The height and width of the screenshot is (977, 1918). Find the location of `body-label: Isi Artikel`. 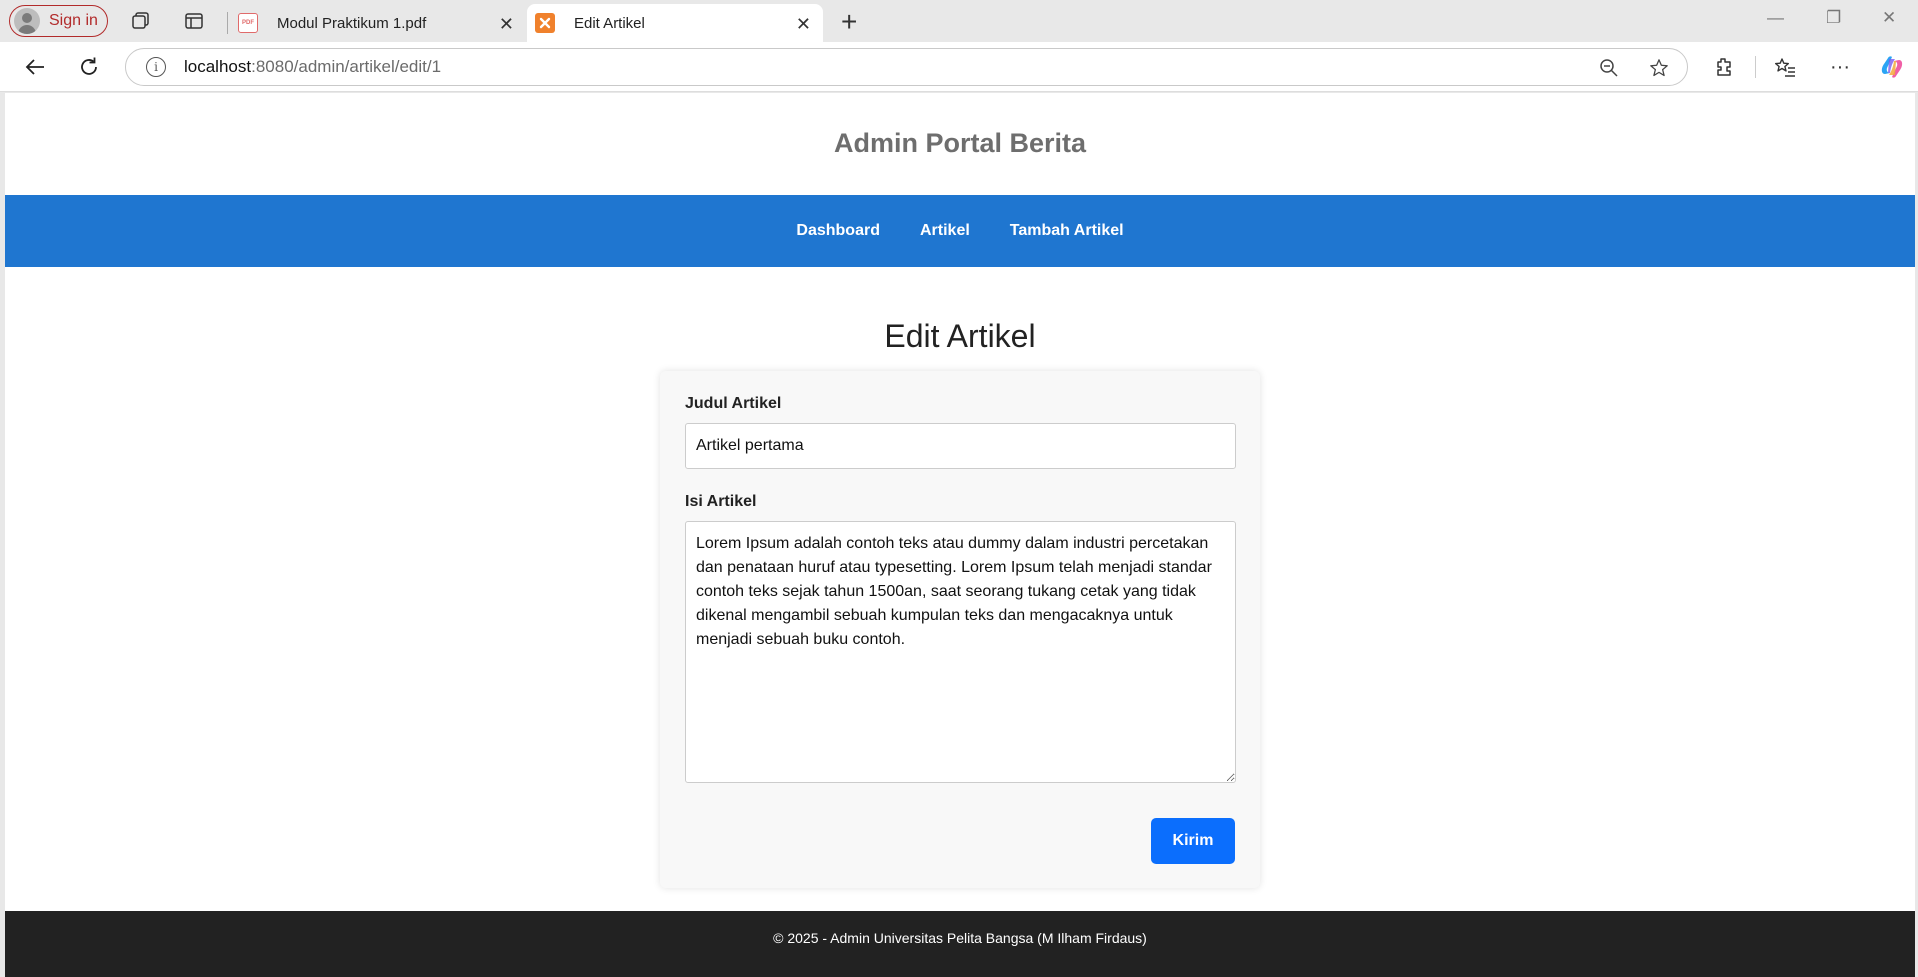

body-label: Isi Artikel is located at coordinates (721, 501).